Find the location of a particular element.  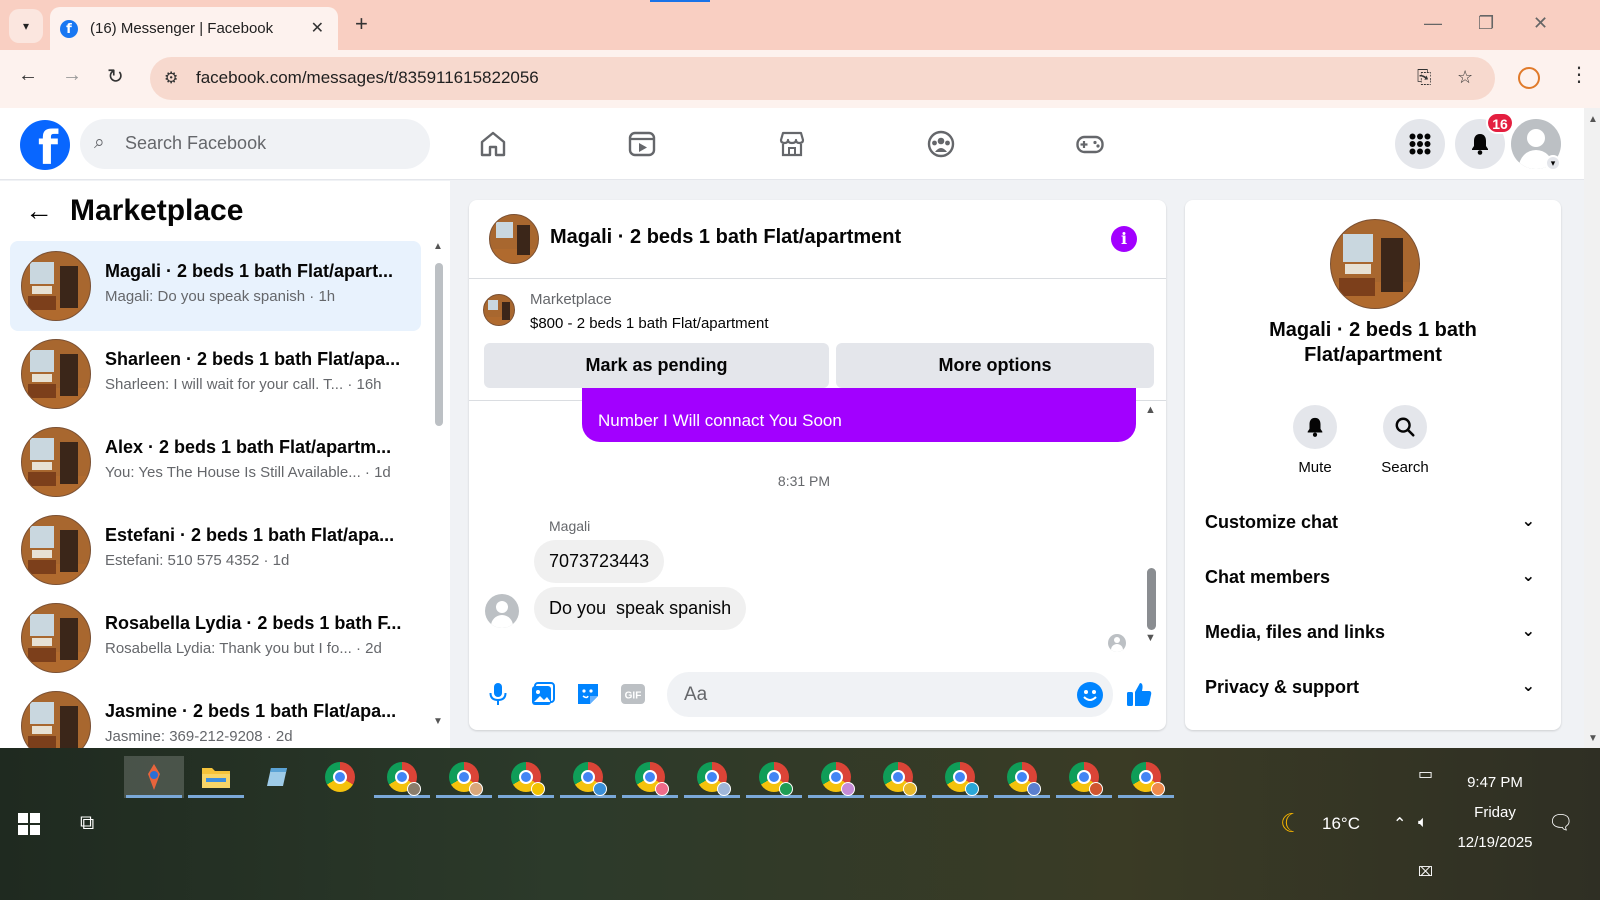

minimize-button: — is located at coordinates (1433, 23).